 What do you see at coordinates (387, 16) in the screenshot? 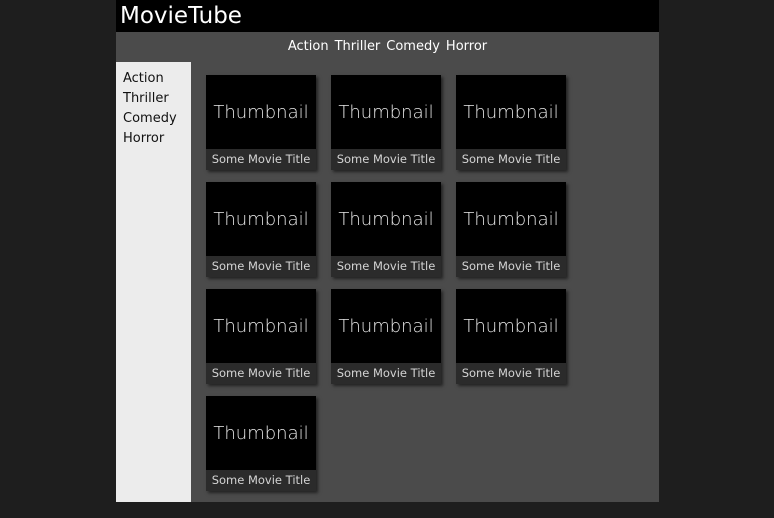
I see `header: MovieTube` at bounding box center [387, 16].